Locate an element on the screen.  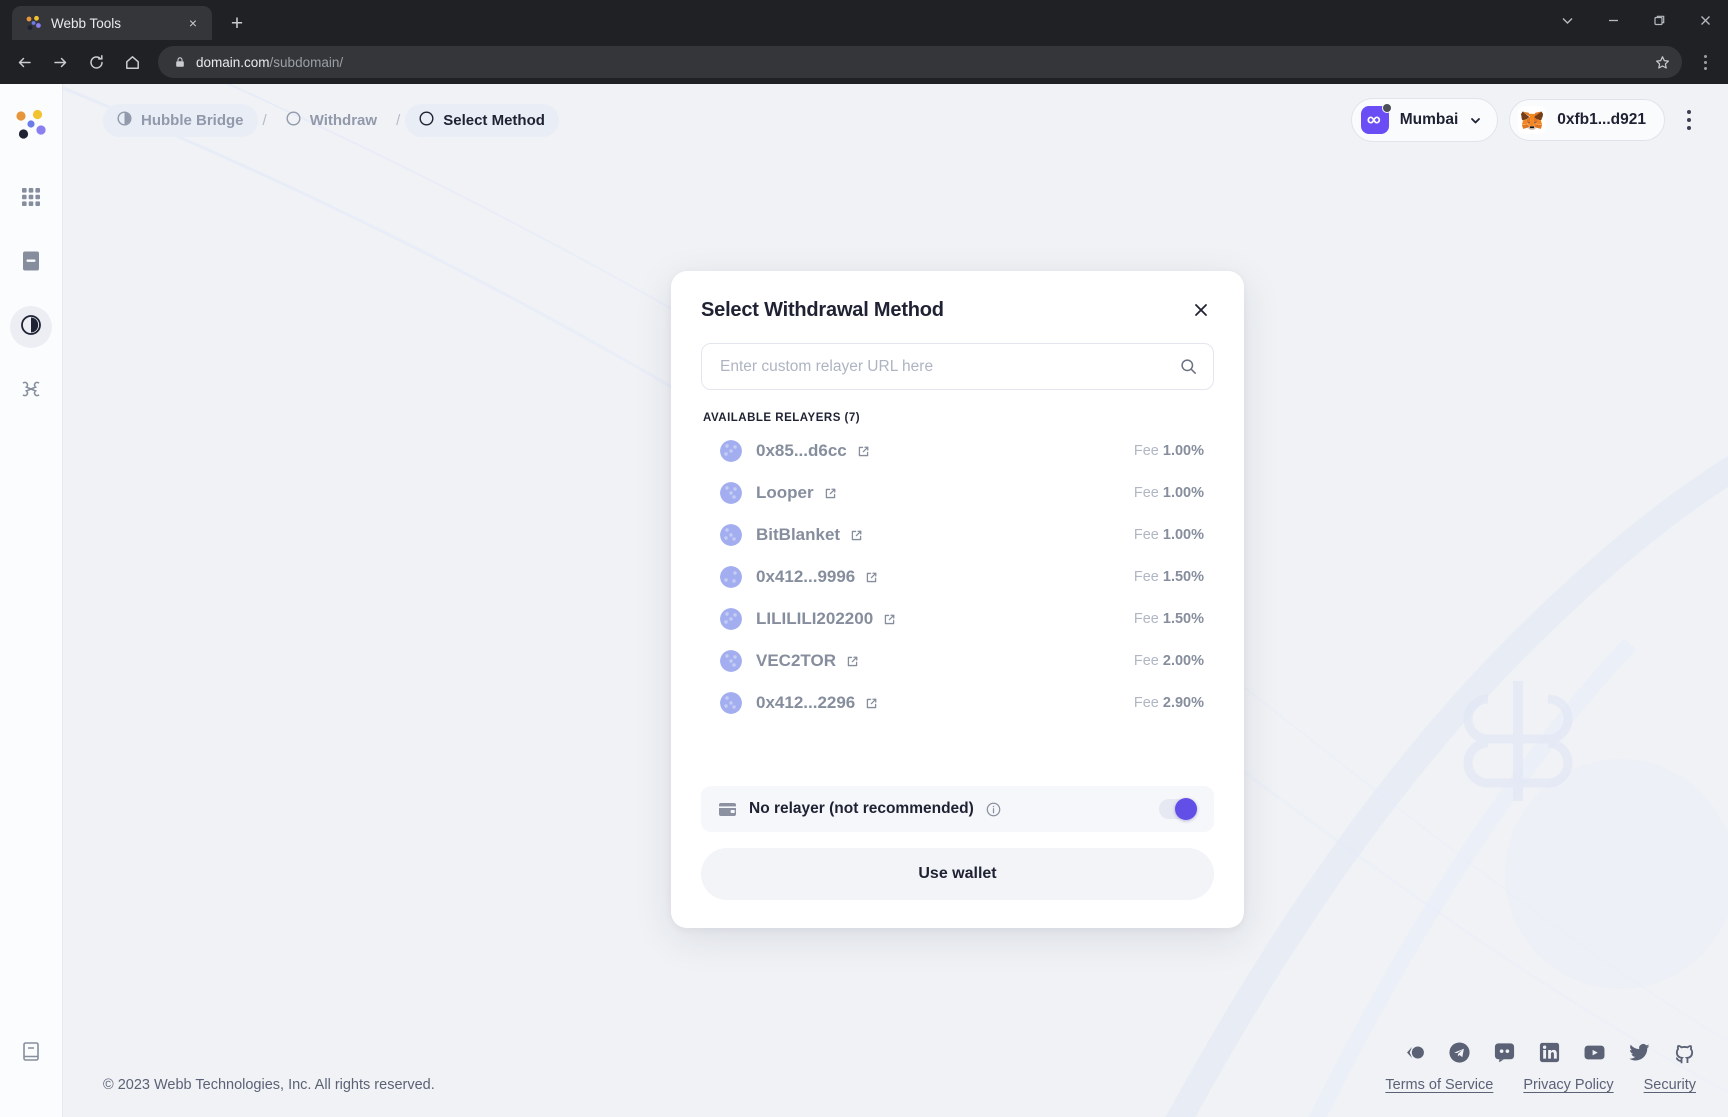
topbar-actions: Mumbai 0xfb1...d921 is located at coordinates (1526, 120).